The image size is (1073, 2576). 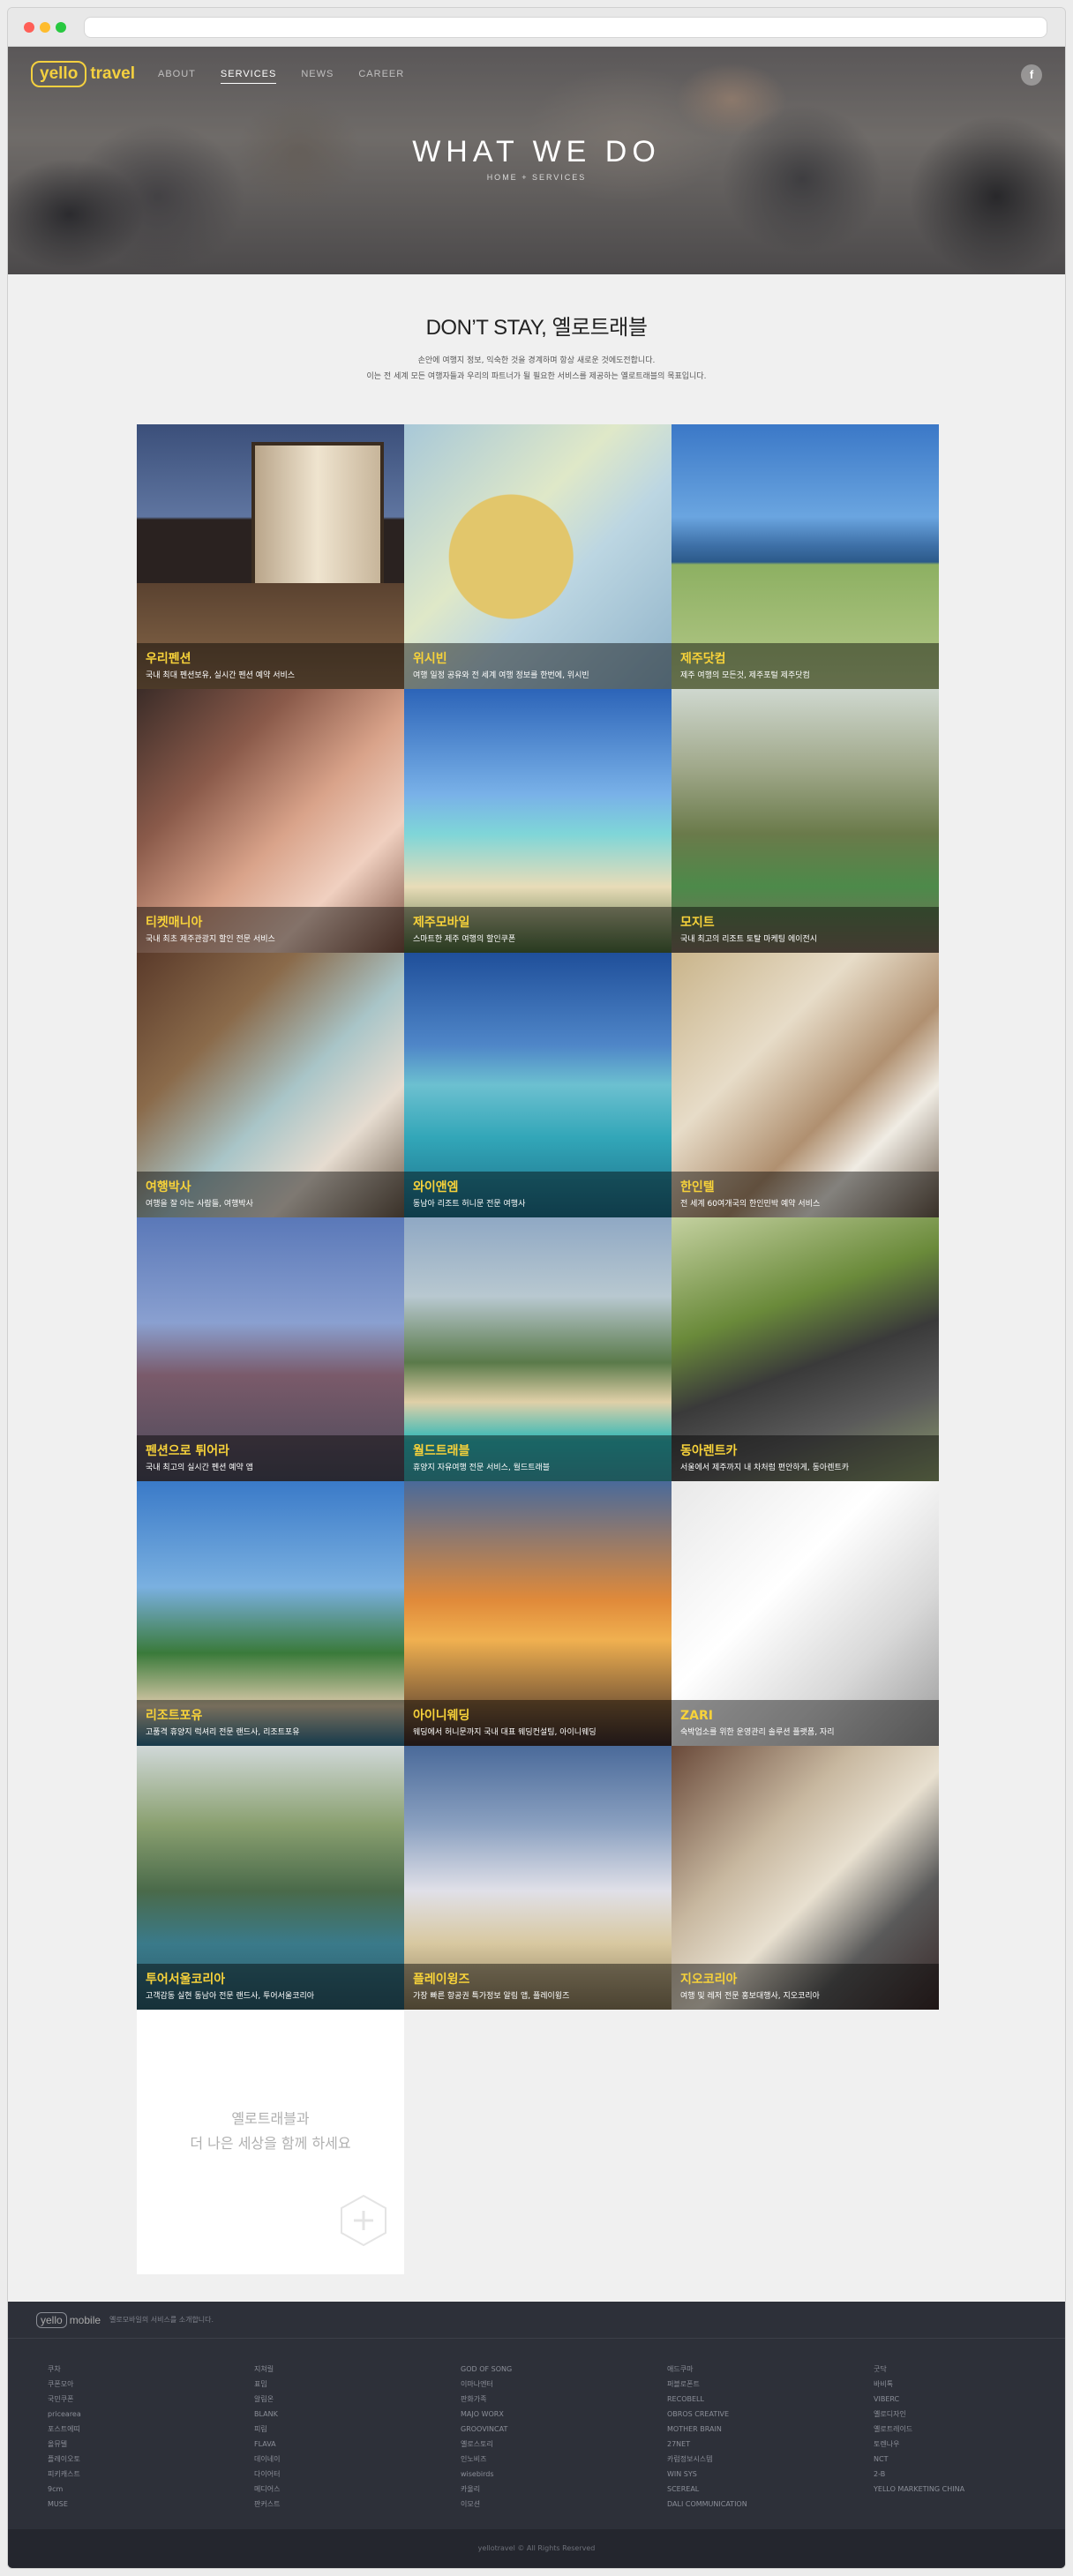 I want to click on footer-link: MAJO WORX, so click(x=564, y=2414).